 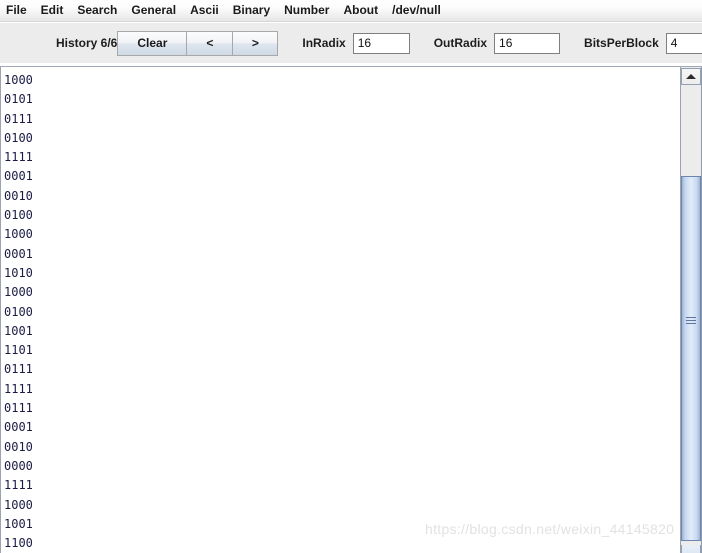 I want to click on menu-item-binary: Binary, so click(x=251, y=10).